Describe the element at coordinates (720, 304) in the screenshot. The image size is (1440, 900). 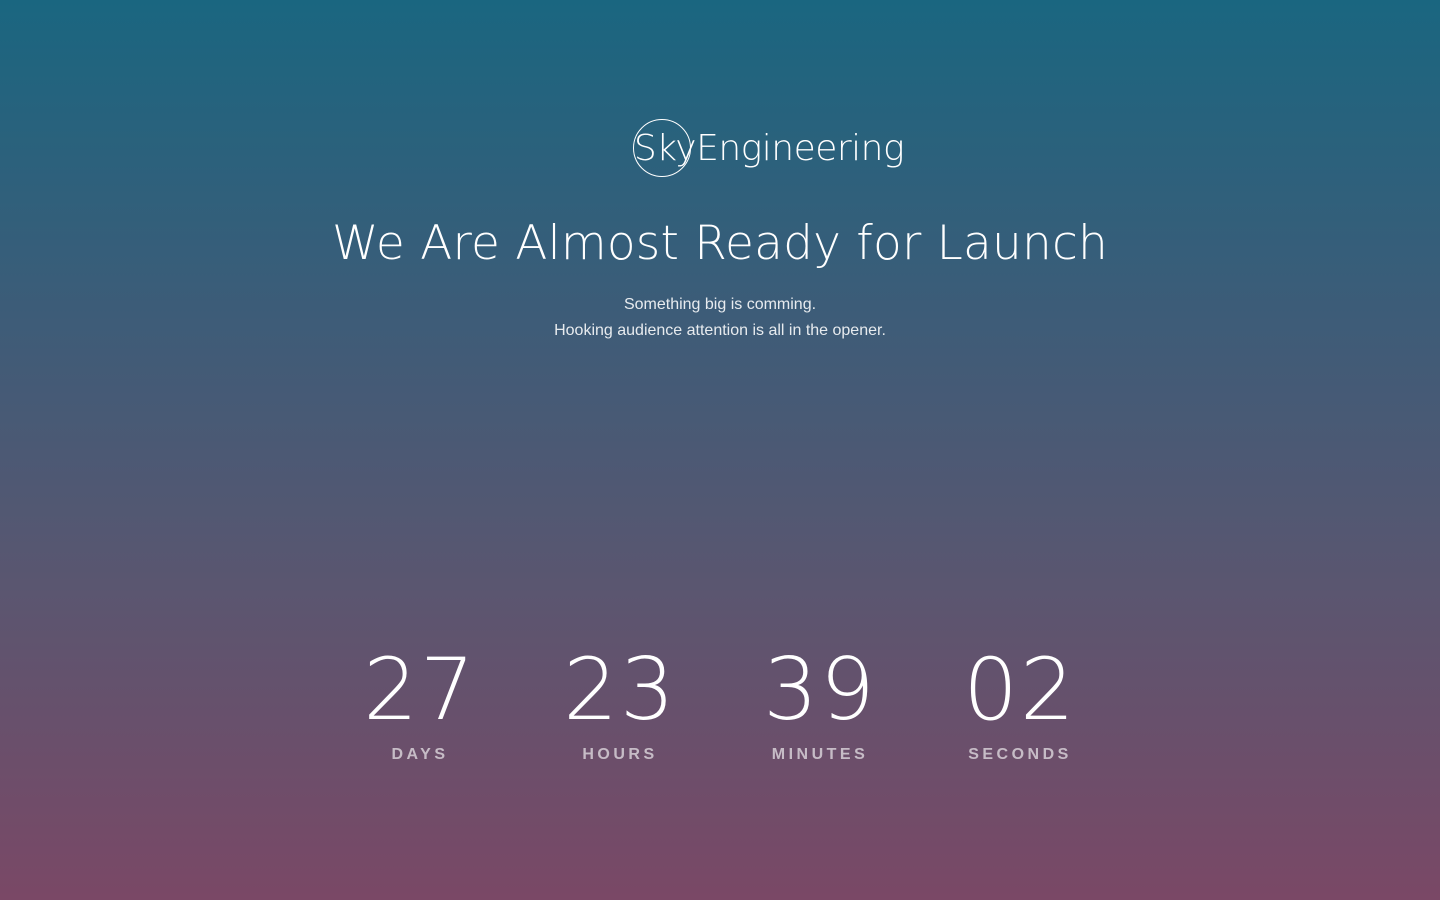
I see `subtitle-line-1: Something big is comming.` at that location.